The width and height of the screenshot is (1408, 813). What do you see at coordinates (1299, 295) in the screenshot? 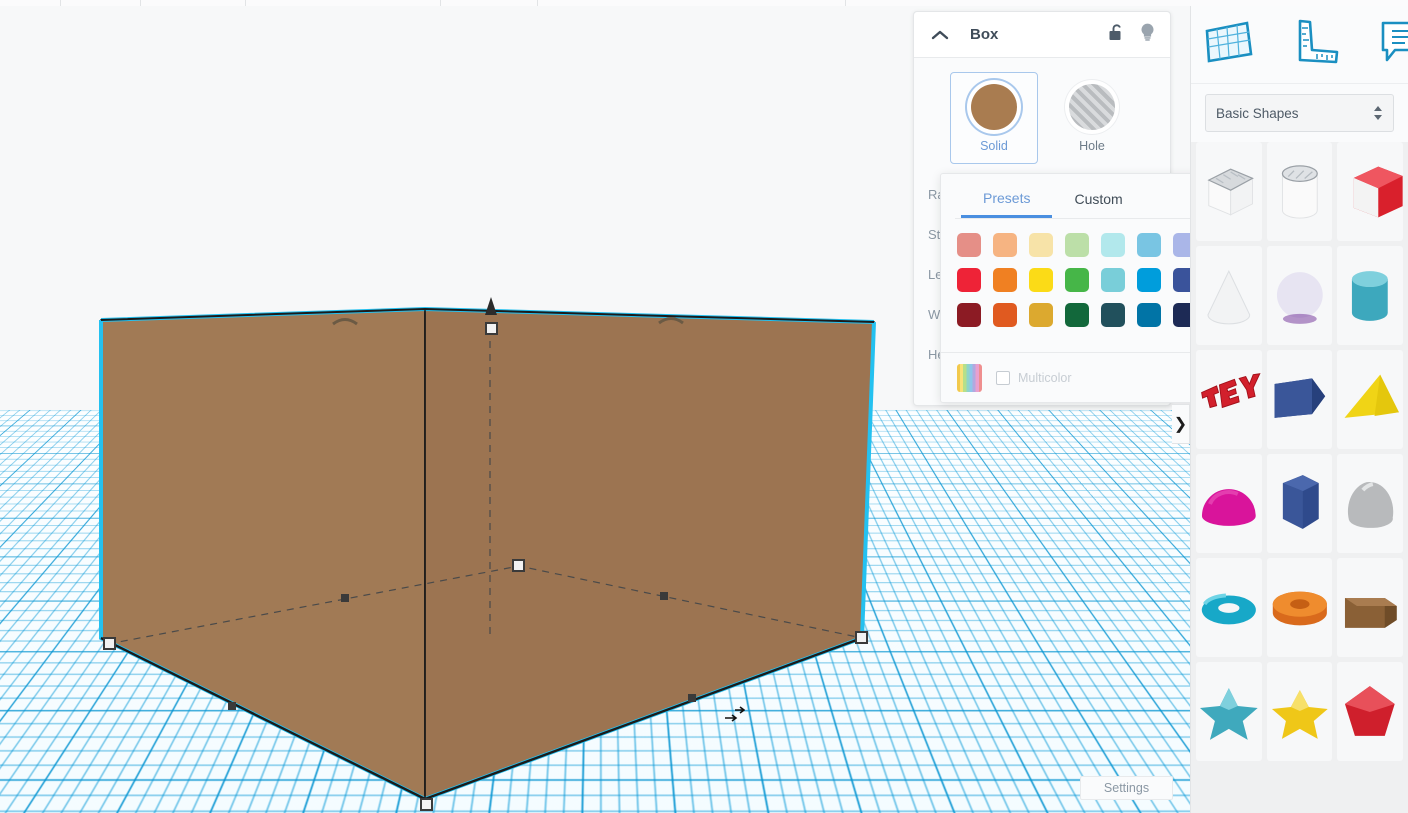
I see `shape-item-purple-sphere` at bounding box center [1299, 295].